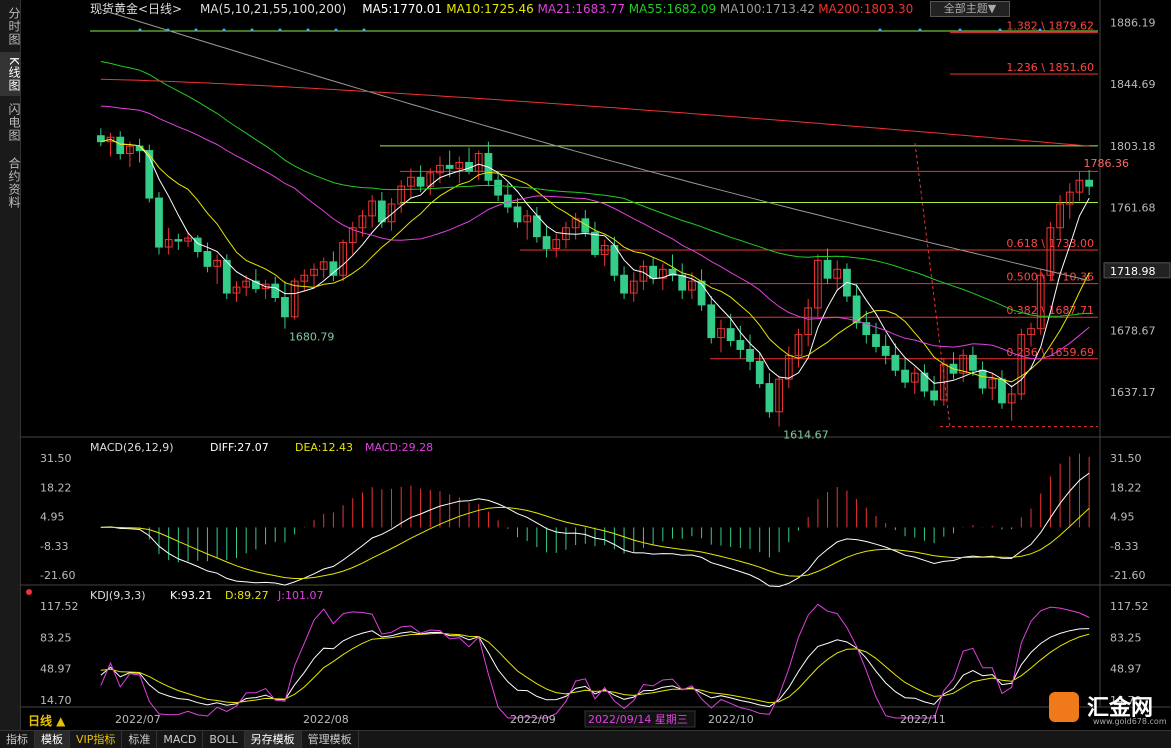 Image resolution: width=1171 pixels, height=748 pixels. Describe the element at coordinates (56, 700) in the screenshot. I see `kdj-left-axis-label: 14.70` at that location.